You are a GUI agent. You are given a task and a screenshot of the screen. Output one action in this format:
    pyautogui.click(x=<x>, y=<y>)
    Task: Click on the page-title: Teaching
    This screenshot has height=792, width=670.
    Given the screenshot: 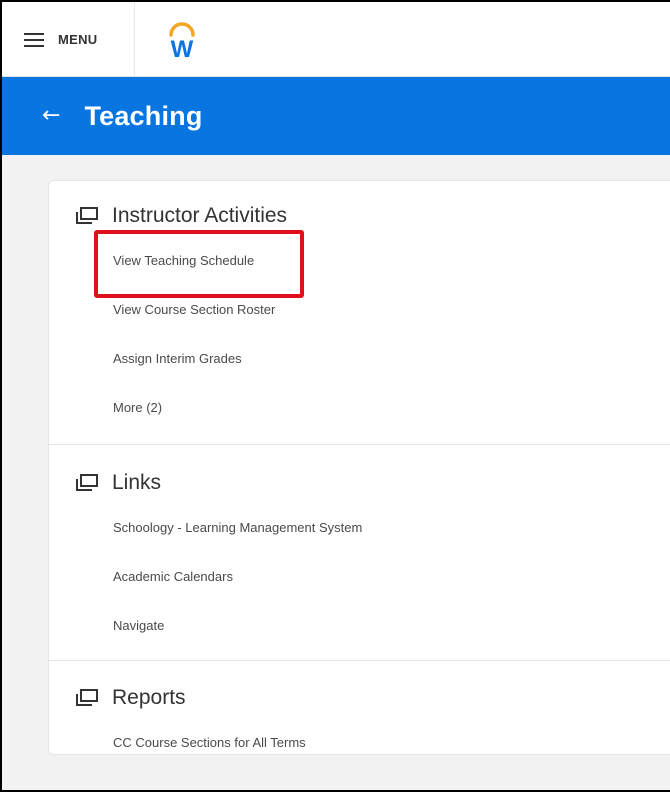 What is the action you would take?
    pyautogui.click(x=143, y=115)
    